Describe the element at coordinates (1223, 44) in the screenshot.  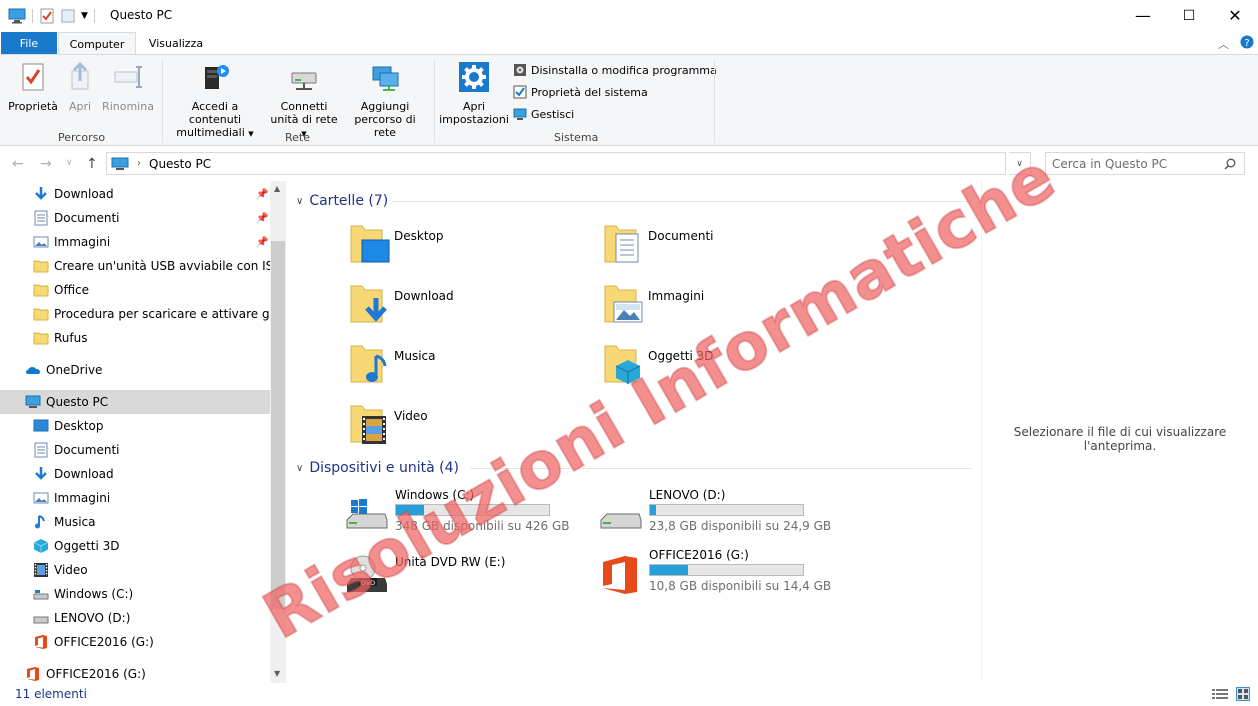
I see `collapse-ribbon-icon: ︿` at that location.